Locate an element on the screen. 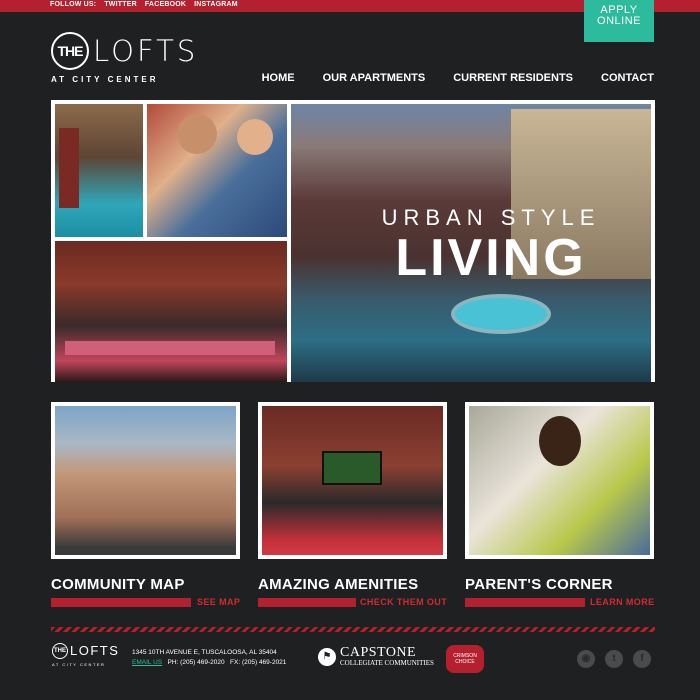  instagram-link: INSTAGRAM is located at coordinates (216, 4).